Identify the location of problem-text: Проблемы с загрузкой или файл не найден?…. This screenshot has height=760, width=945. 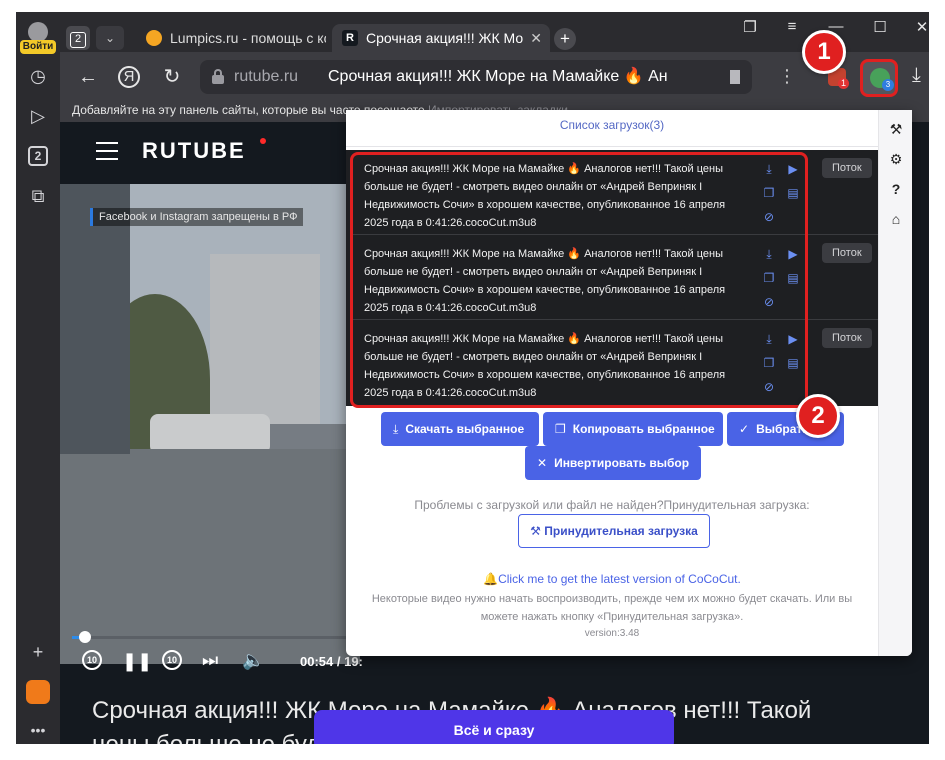
(612, 505).